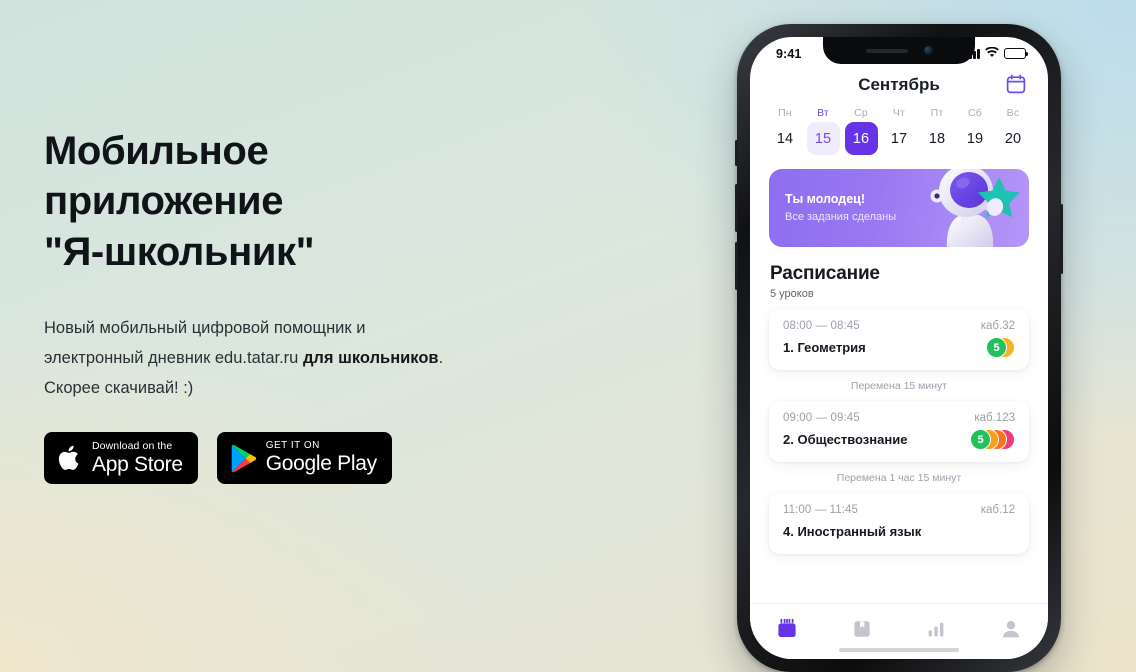 Image resolution: width=1136 pixels, height=672 pixels. I want to click on date-cell: 19, so click(975, 138).